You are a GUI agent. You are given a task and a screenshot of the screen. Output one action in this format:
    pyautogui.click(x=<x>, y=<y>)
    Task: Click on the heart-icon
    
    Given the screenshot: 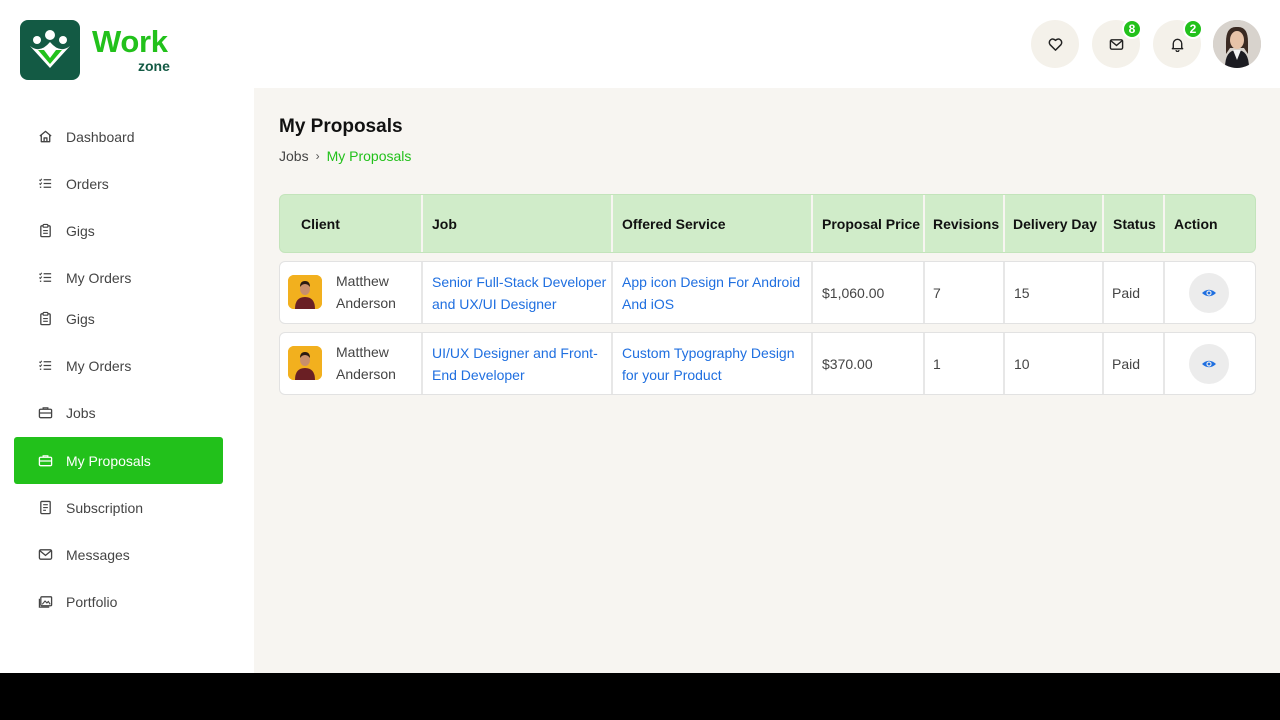 What is the action you would take?
    pyautogui.click(x=1055, y=44)
    